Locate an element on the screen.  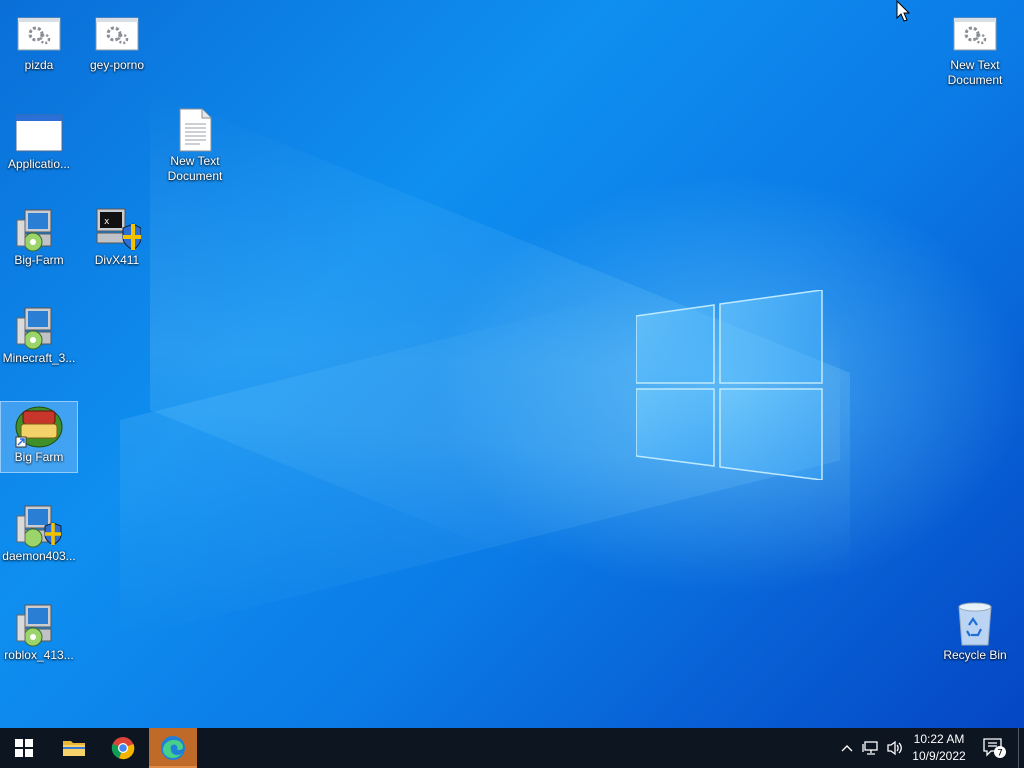
windows-start-icon is located at coordinates (24, 748).